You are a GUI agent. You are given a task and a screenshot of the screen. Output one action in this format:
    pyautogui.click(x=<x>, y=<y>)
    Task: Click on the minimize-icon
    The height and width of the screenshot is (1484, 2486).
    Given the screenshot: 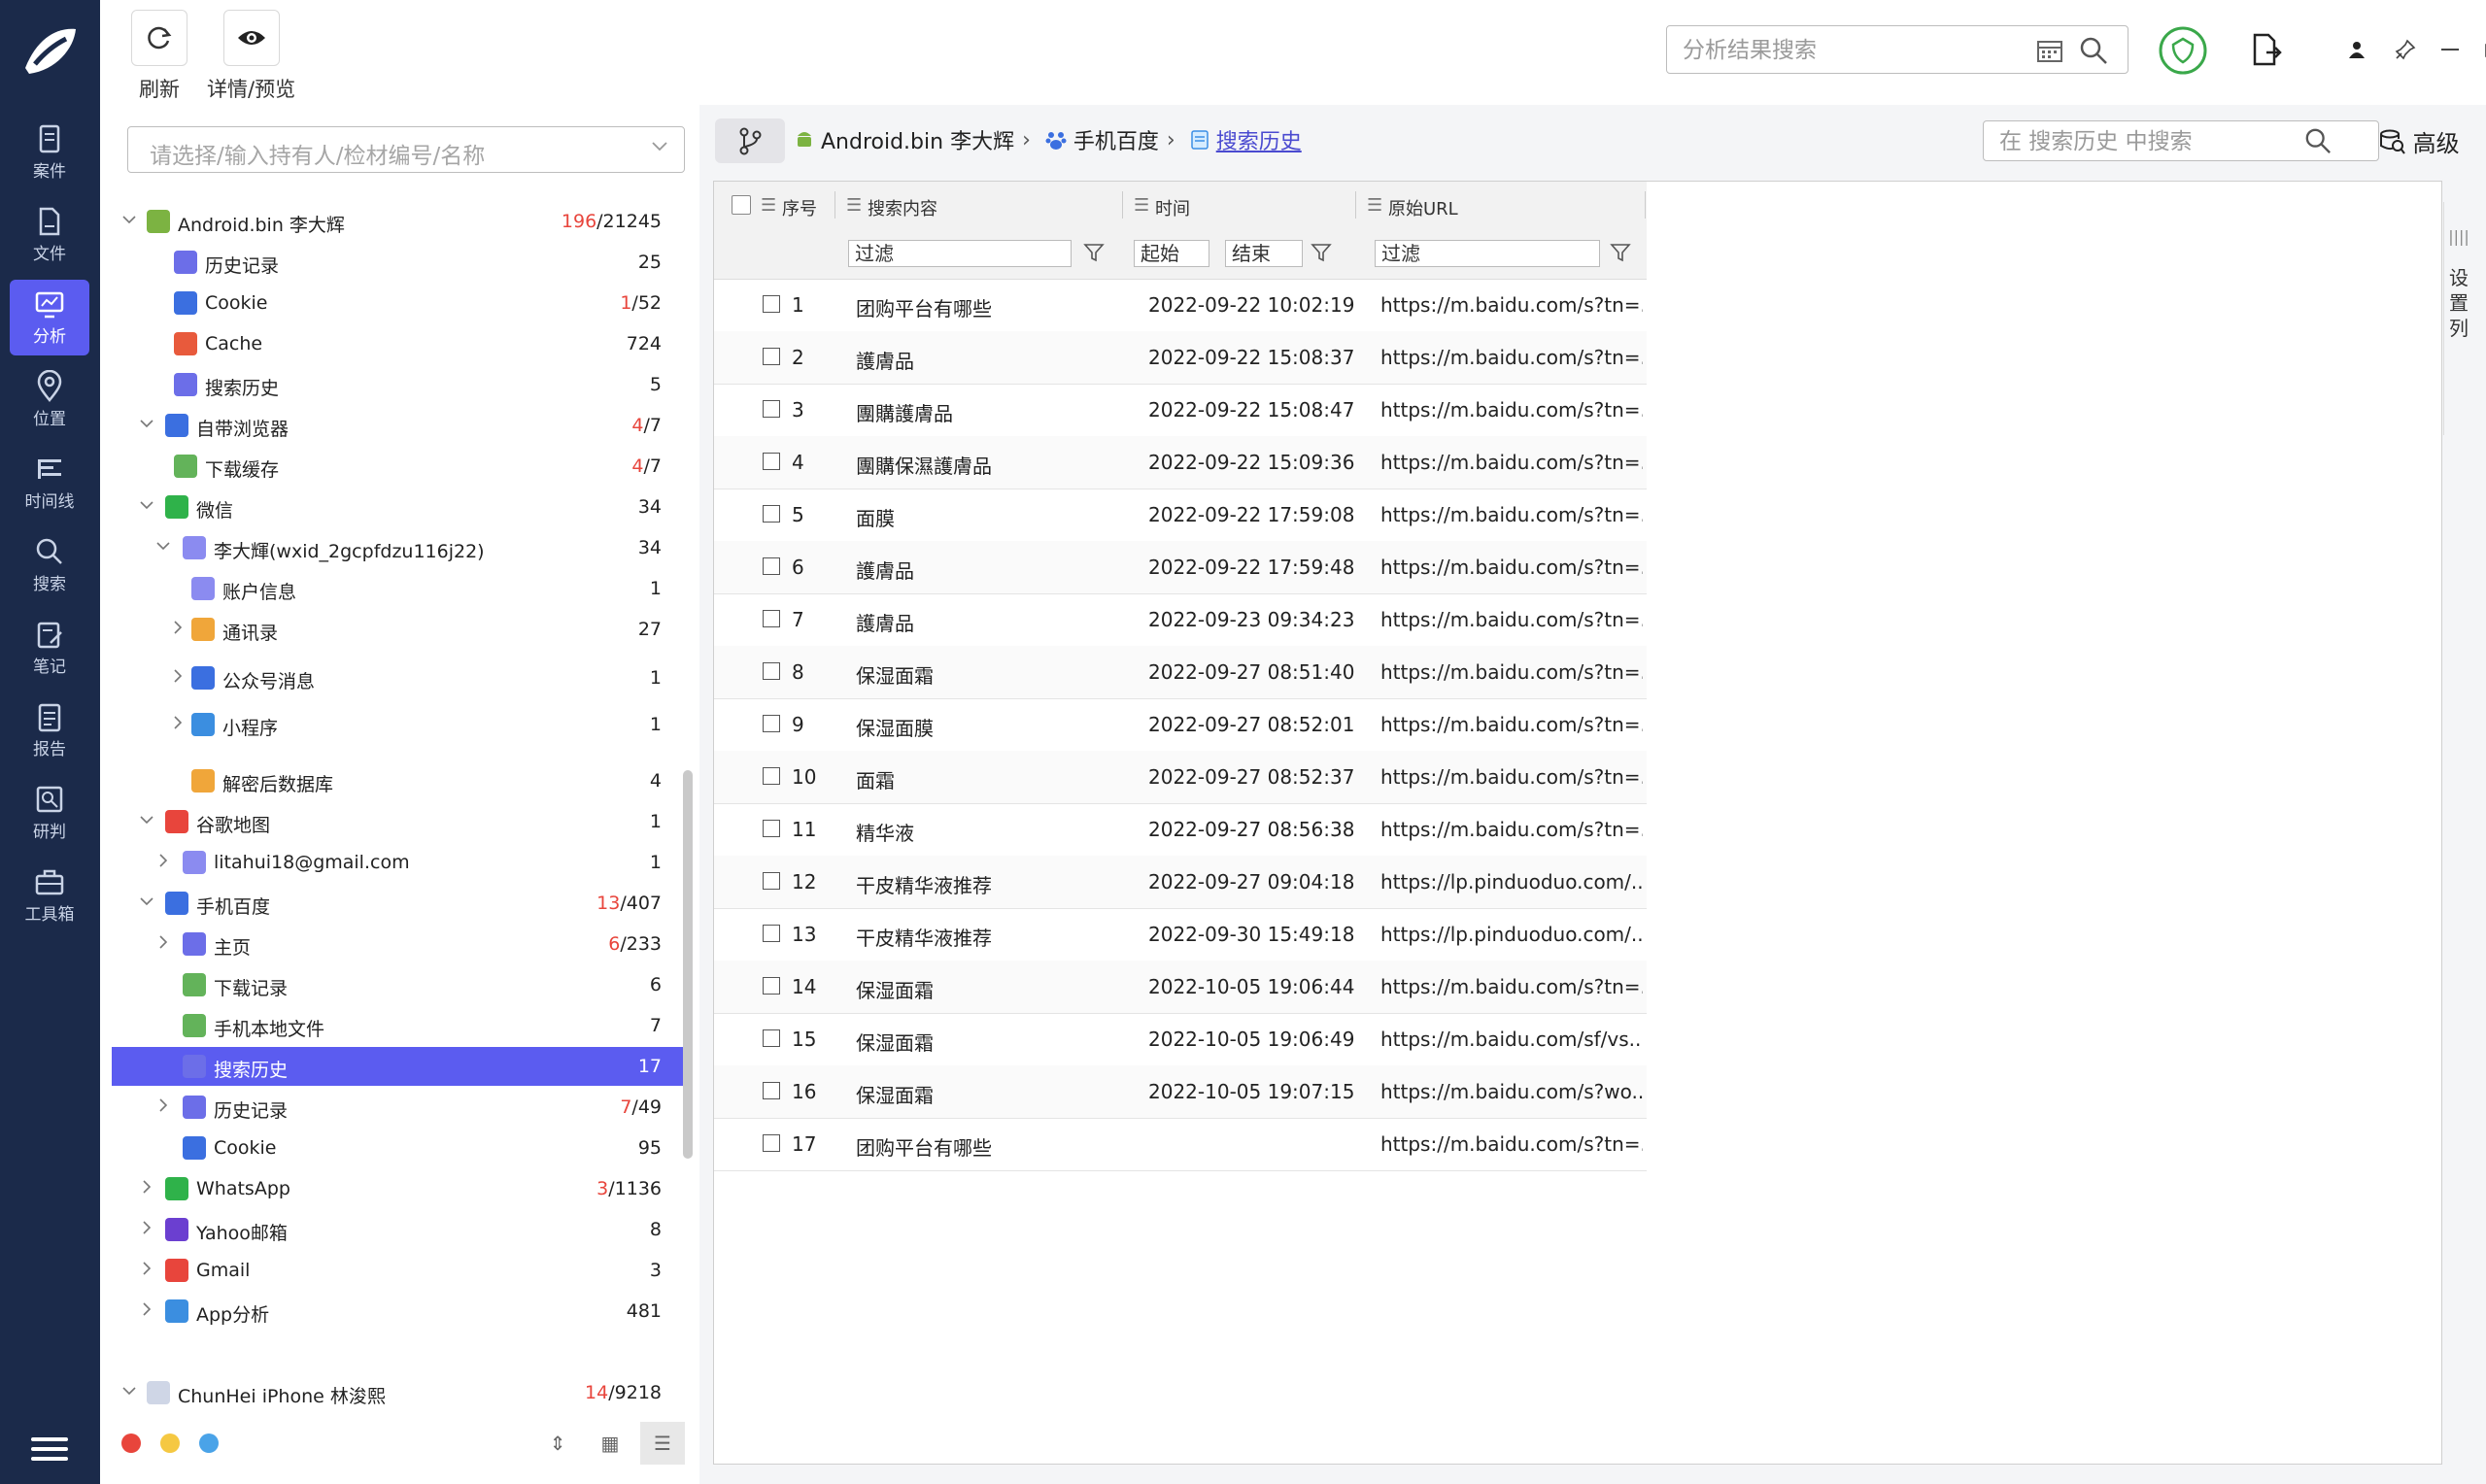 What is the action you would take?
    pyautogui.click(x=2450, y=50)
    